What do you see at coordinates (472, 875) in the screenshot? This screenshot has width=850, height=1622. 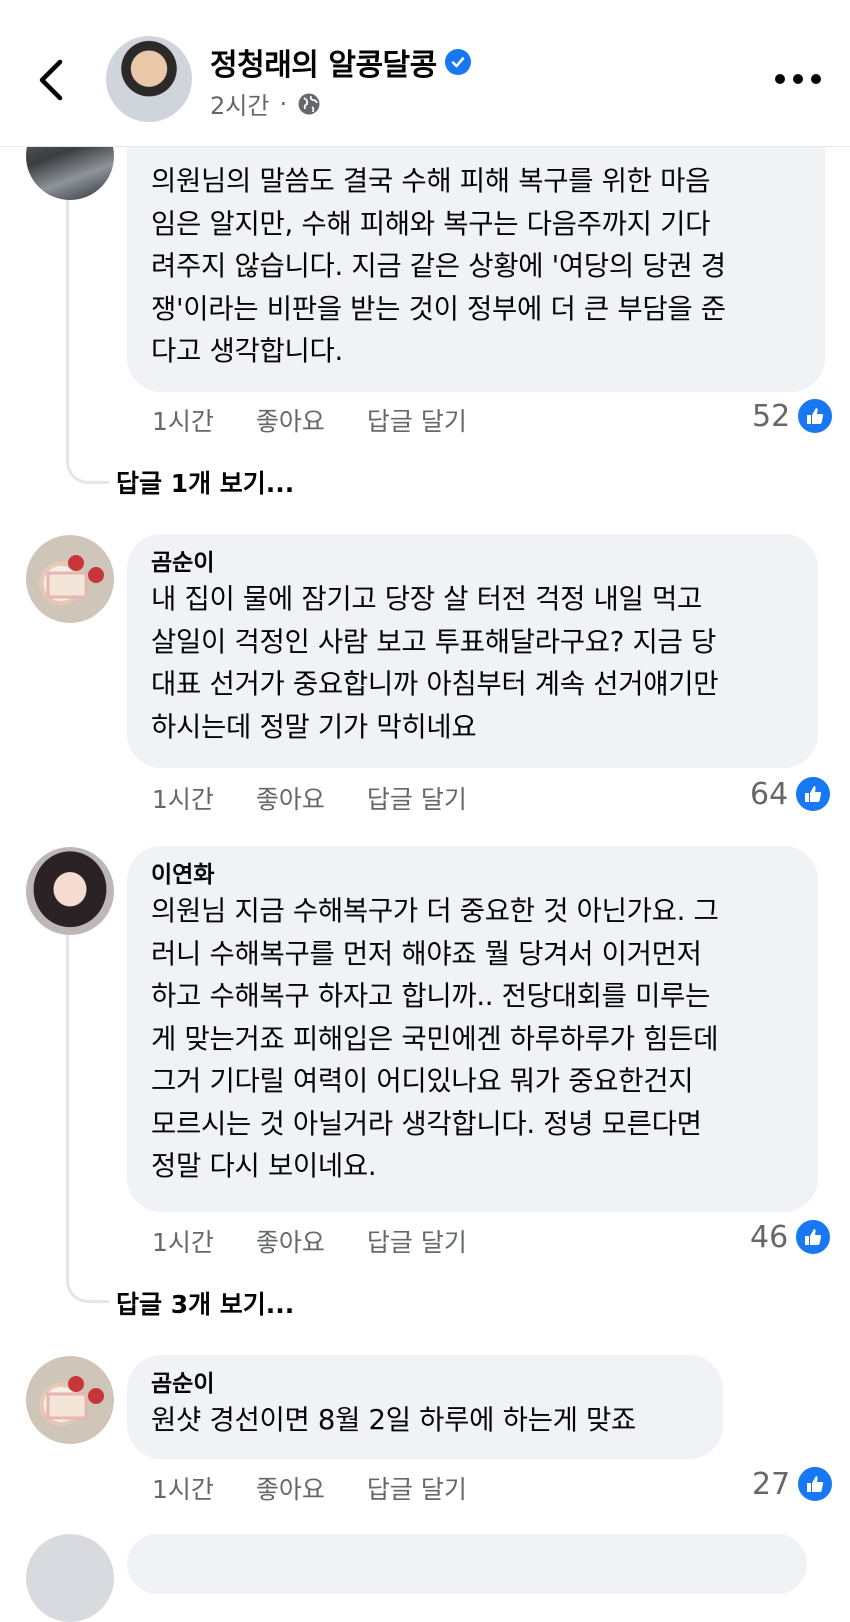 I see `commenter-name: 이연화` at bounding box center [472, 875].